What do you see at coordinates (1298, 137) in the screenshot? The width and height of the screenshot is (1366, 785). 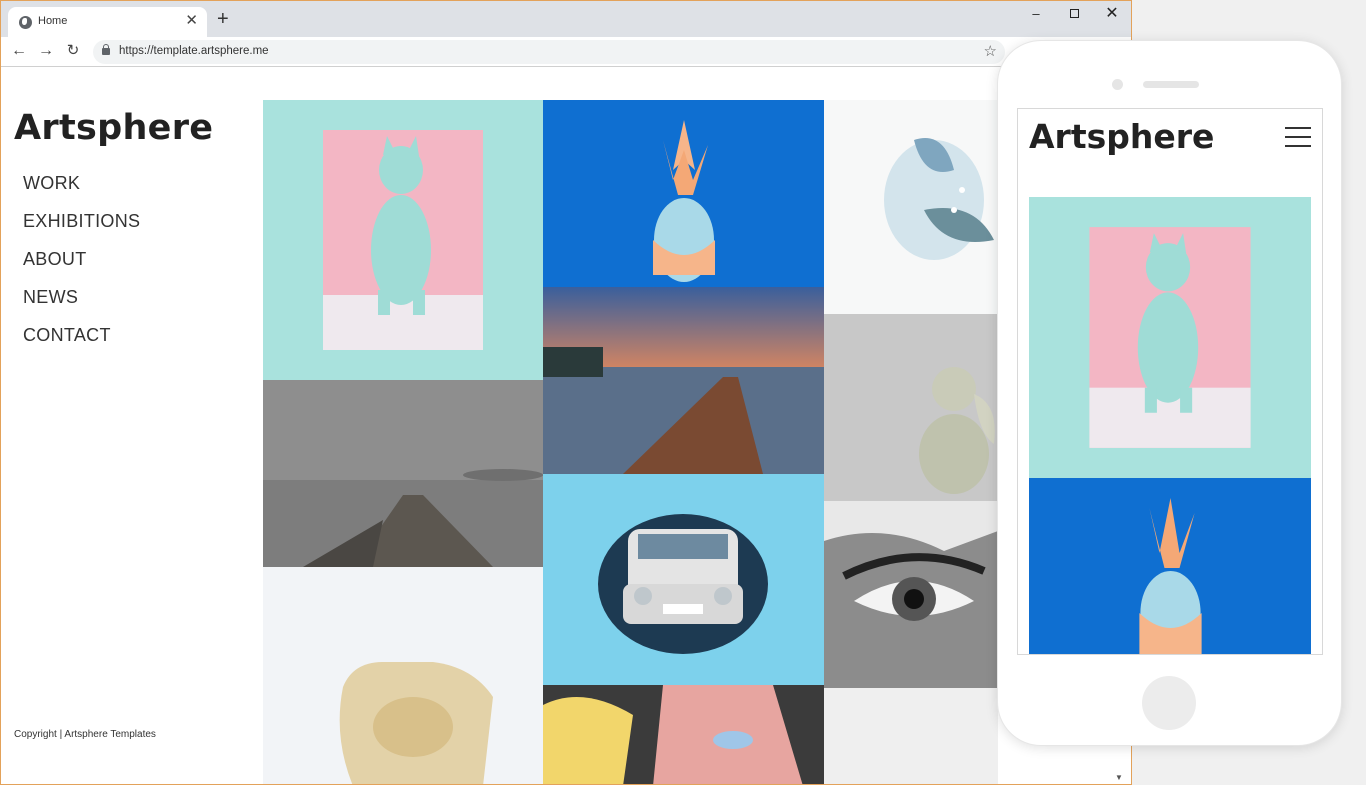 I see `hamburger-icon` at bounding box center [1298, 137].